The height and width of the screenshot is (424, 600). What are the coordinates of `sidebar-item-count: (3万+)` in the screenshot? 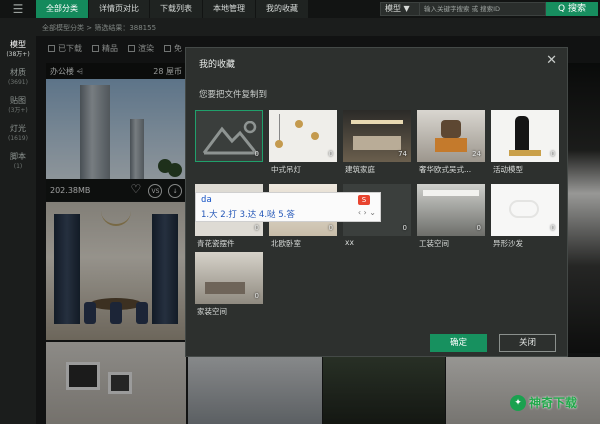 It's located at (18, 110).